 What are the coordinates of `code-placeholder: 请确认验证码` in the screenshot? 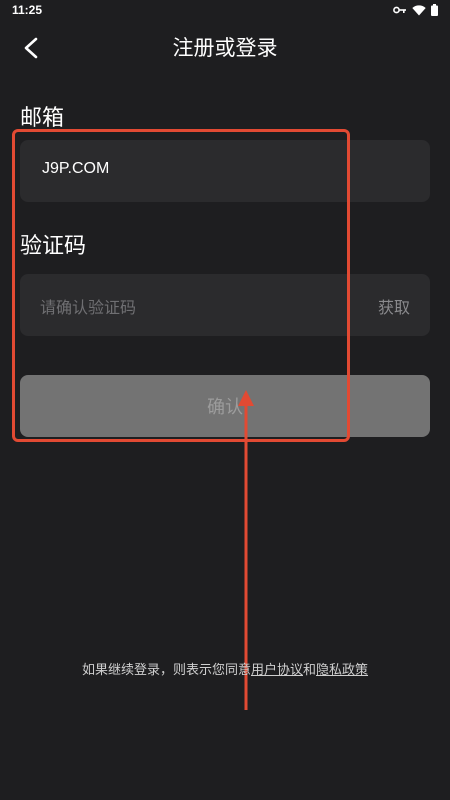 It's located at (88, 307).